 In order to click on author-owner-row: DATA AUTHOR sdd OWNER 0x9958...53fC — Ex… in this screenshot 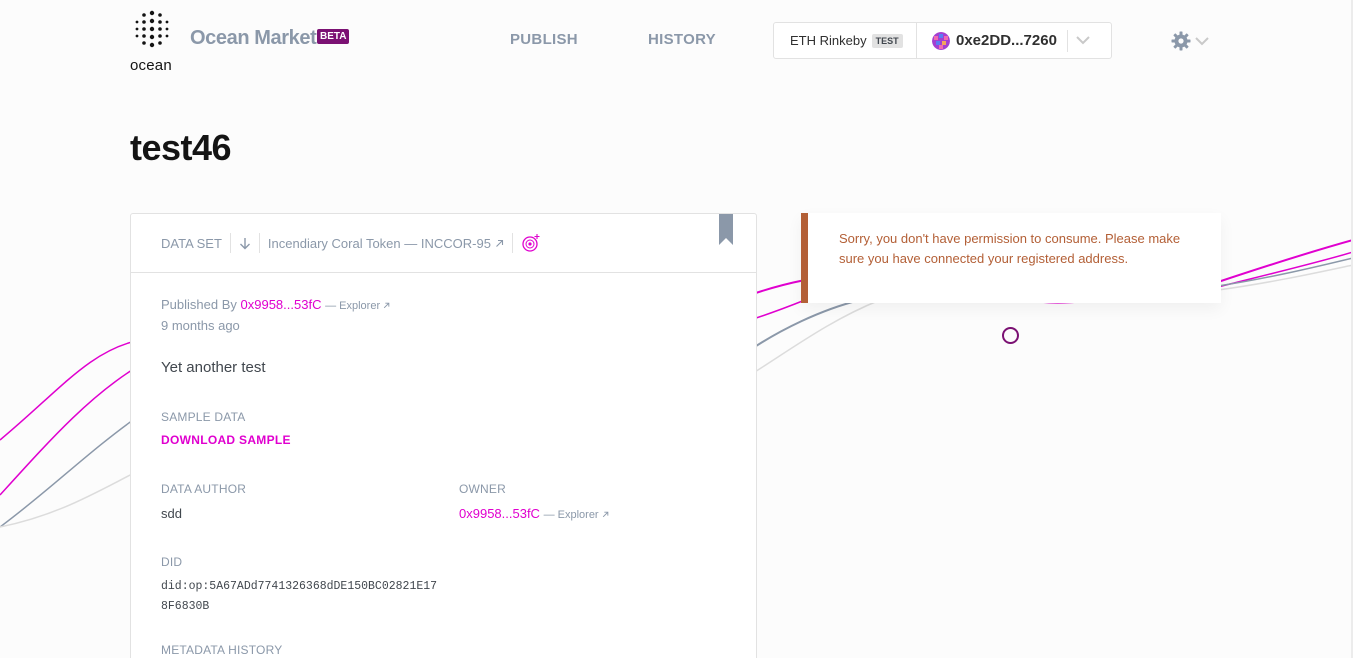, I will do `click(443, 512)`.